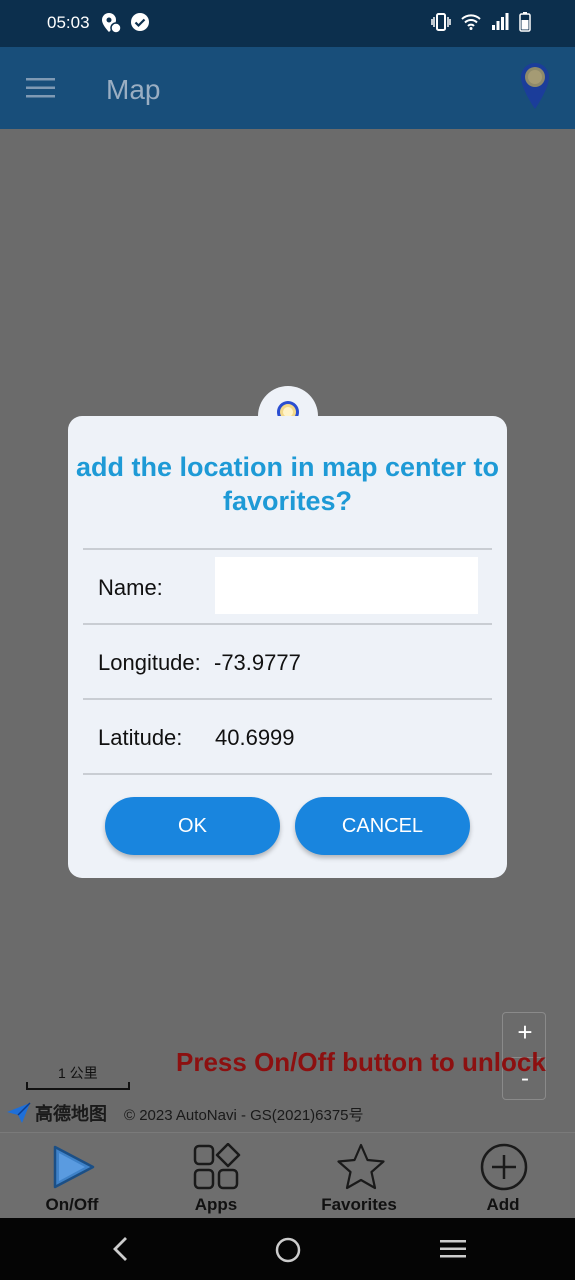  What do you see at coordinates (68, 22) in the screenshot?
I see `status-time: 05:03` at bounding box center [68, 22].